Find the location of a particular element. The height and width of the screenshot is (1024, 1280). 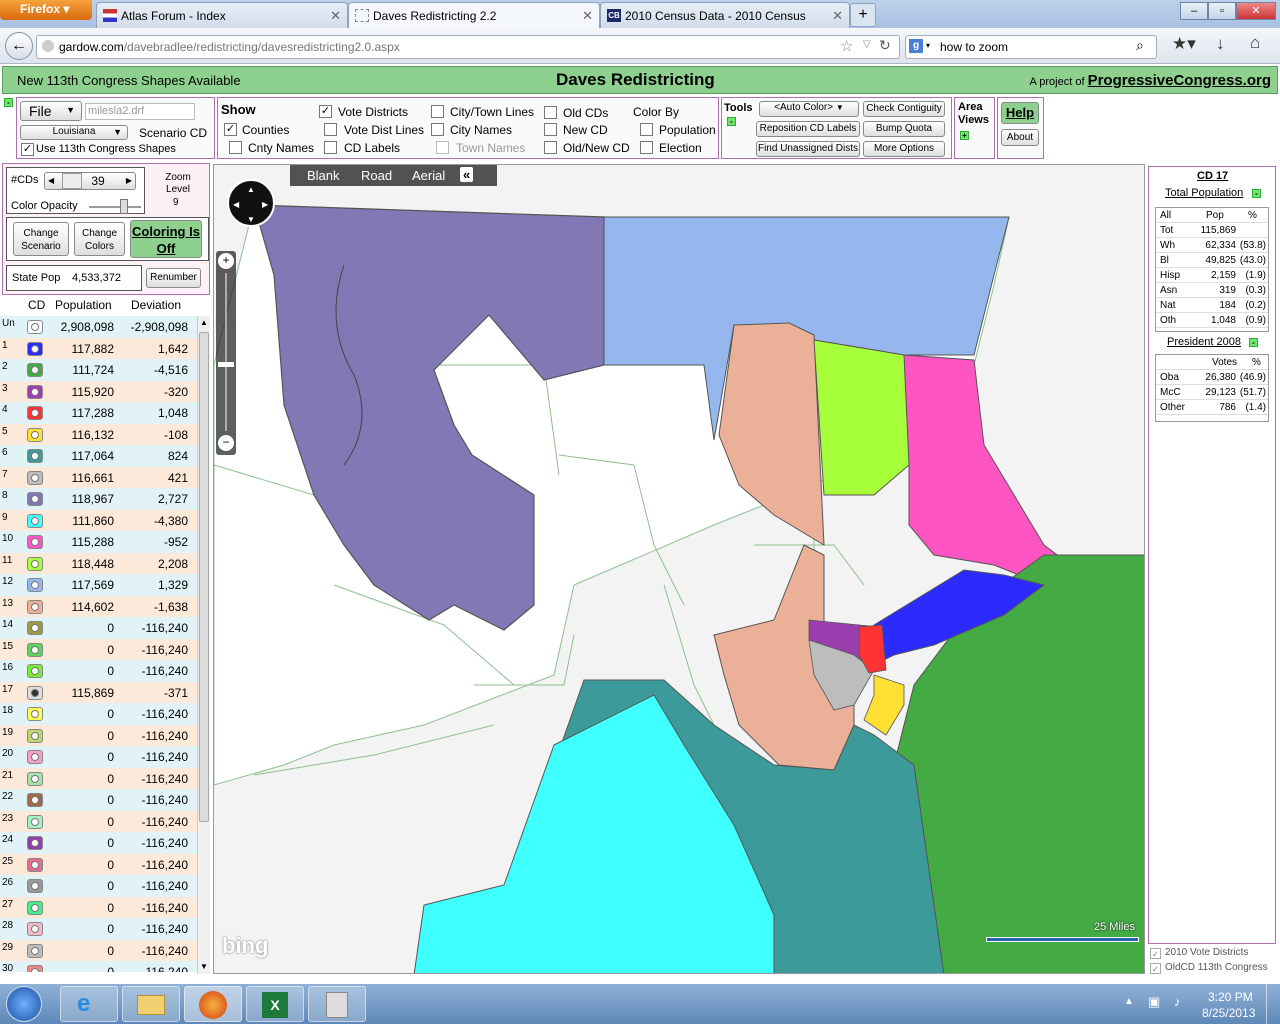

search-icon: ⌕ is located at coordinates (1140, 45).